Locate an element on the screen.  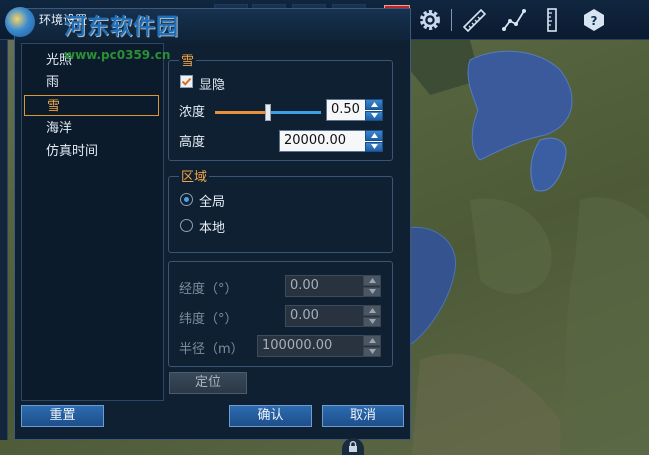
height-spin-arrows is located at coordinates (374, 141).